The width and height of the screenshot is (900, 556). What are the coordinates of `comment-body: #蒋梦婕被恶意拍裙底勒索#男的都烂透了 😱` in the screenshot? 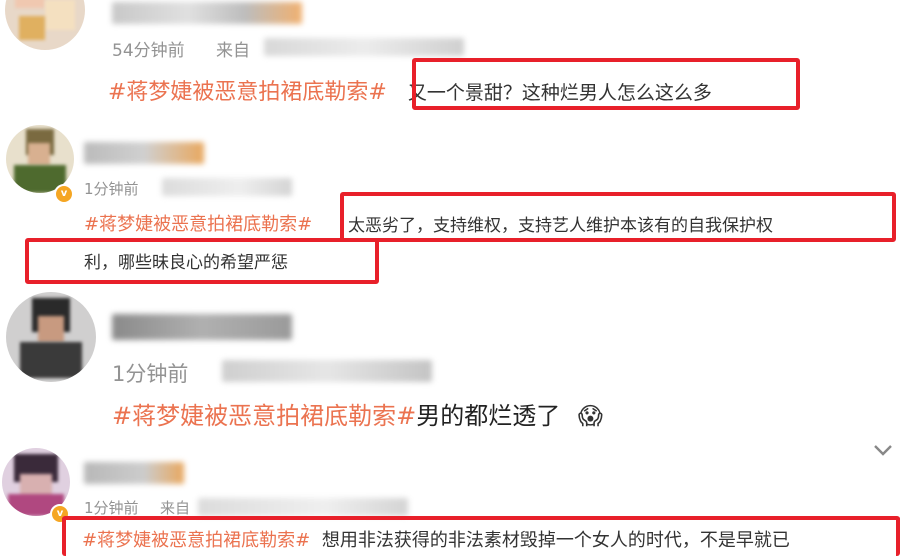 It's located at (357, 413).